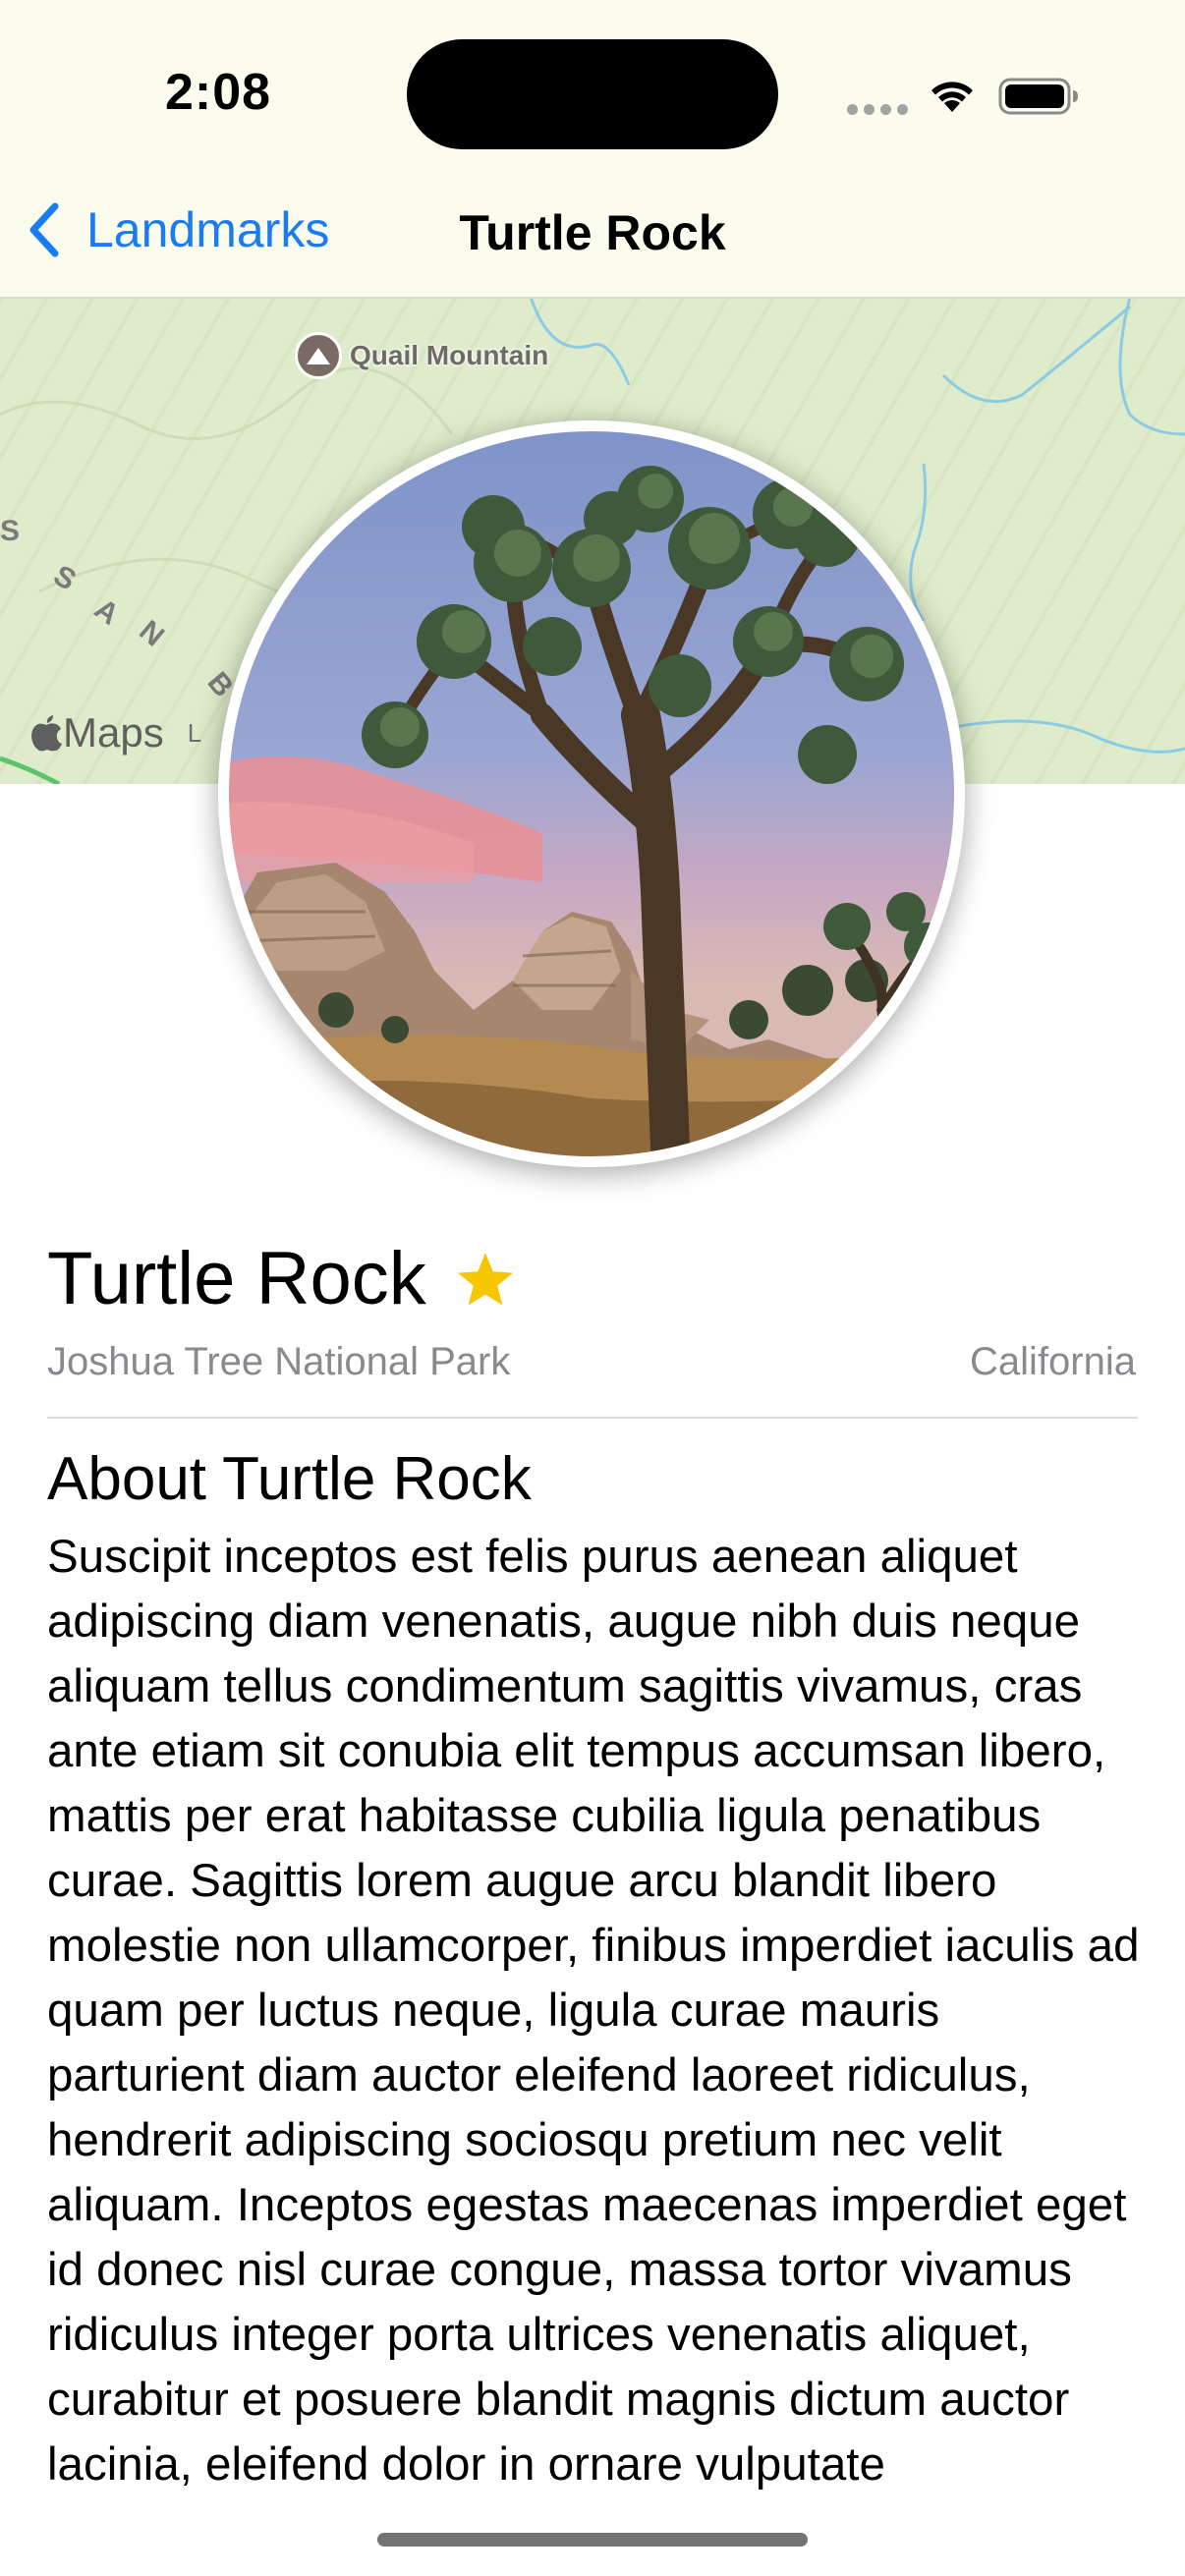 The height and width of the screenshot is (2576, 1185). Describe the element at coordinates (319, 355) in the screenshot. I see `mountain-icon` at that location.